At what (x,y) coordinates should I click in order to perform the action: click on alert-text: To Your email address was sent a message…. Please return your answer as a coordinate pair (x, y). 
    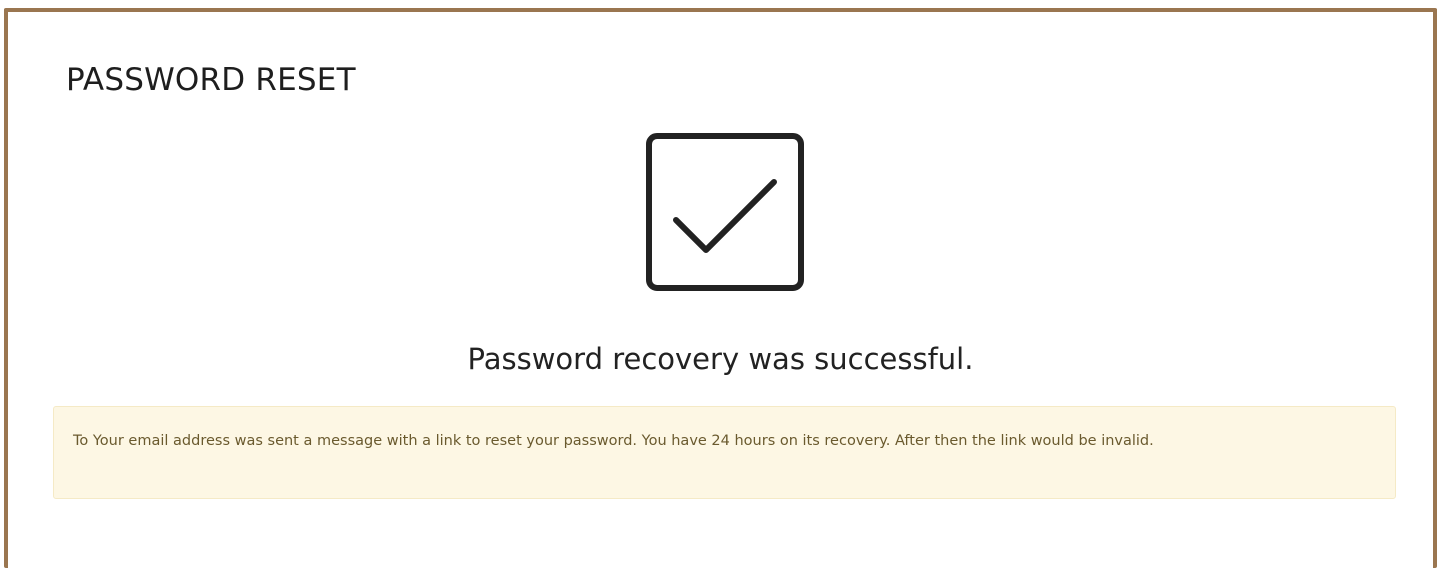
    Looking at the image, I should click on (613, 441).